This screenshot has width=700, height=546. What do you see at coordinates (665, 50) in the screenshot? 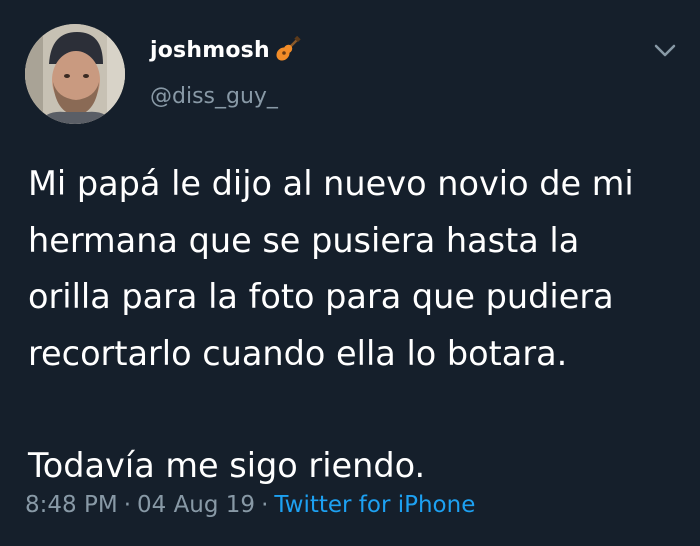
I see `chevron-down-icon` at bounding box center [665, 50].